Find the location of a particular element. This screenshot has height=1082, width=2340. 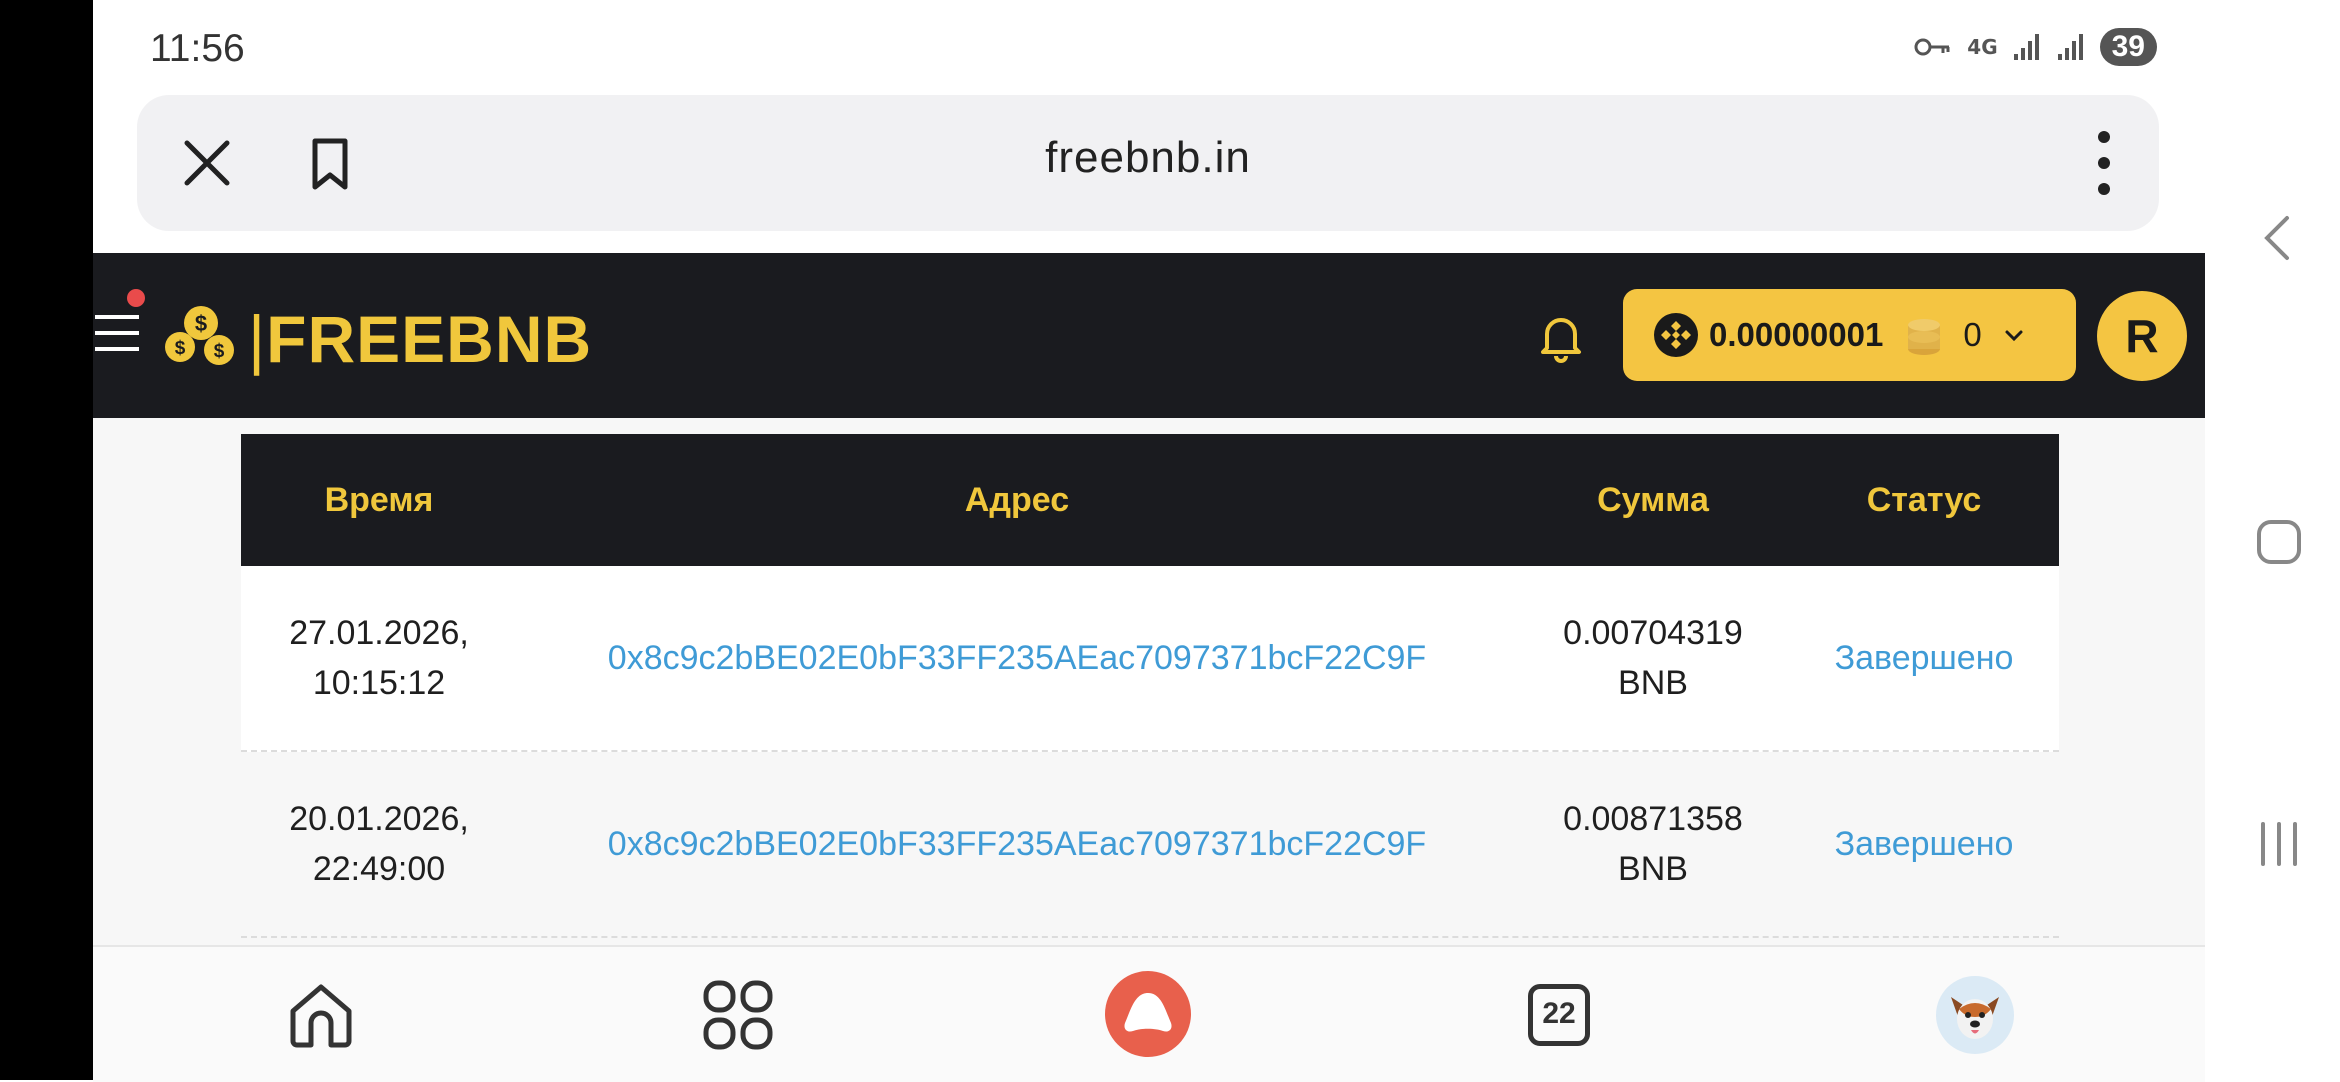

balance-dropdown: 0.00000001 0 is located at coordinates (1849, 335).